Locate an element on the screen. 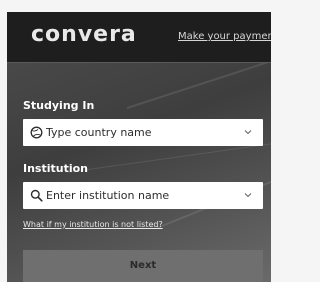 The width and height of the screenshot is (320, 282). header-bar: convera Make your paymen is located at coordinates (139, 37).